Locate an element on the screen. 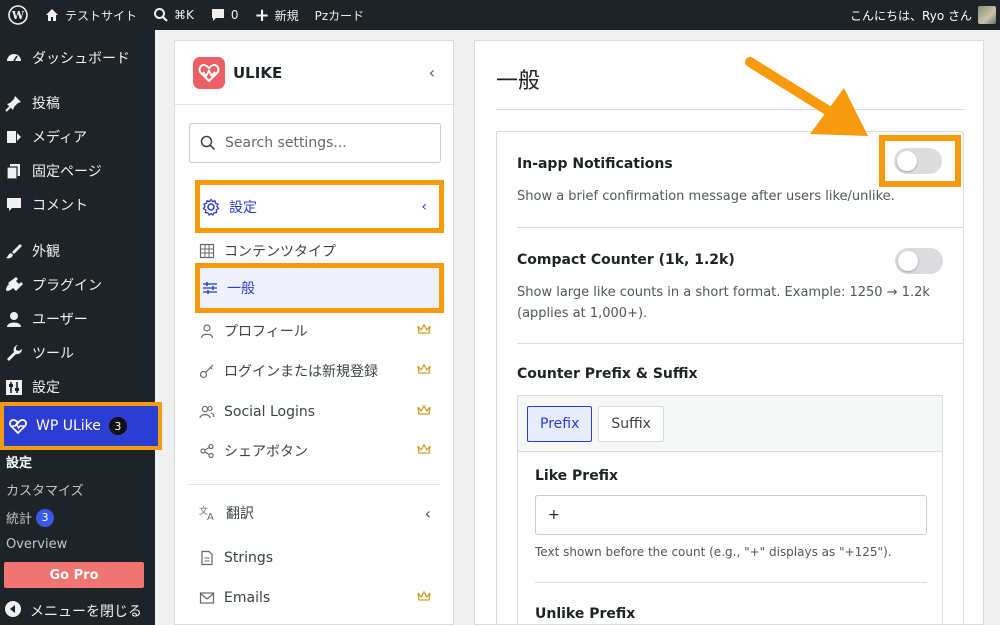 The image size is (1000, 625). submenu-overview: Overview is located at coordinates (36, 544).